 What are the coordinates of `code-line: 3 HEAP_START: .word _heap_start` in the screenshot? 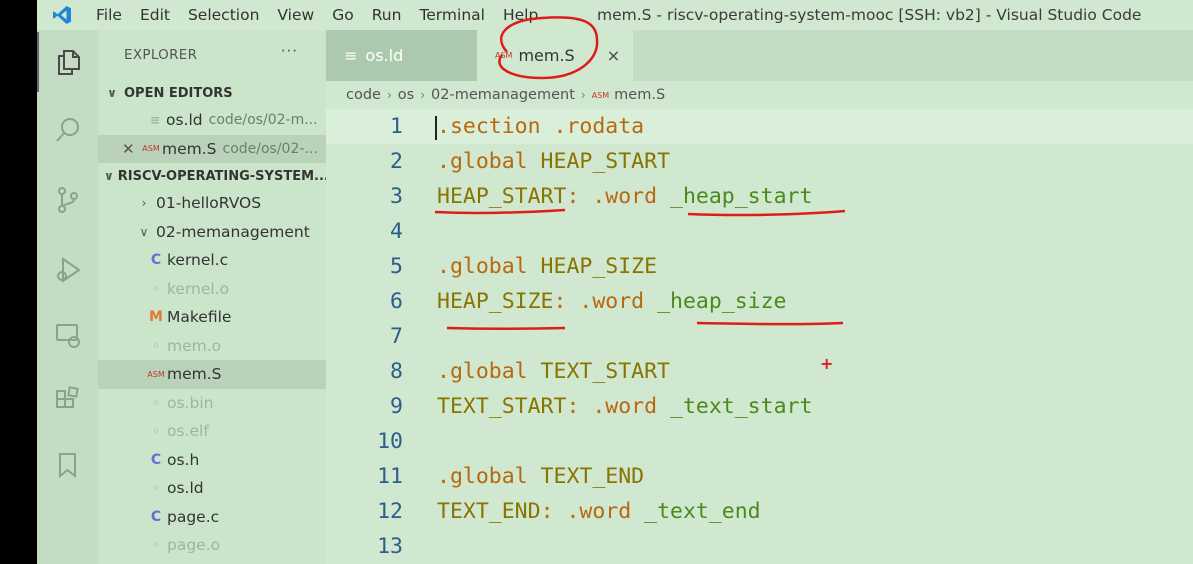 It's located at (759, 196).